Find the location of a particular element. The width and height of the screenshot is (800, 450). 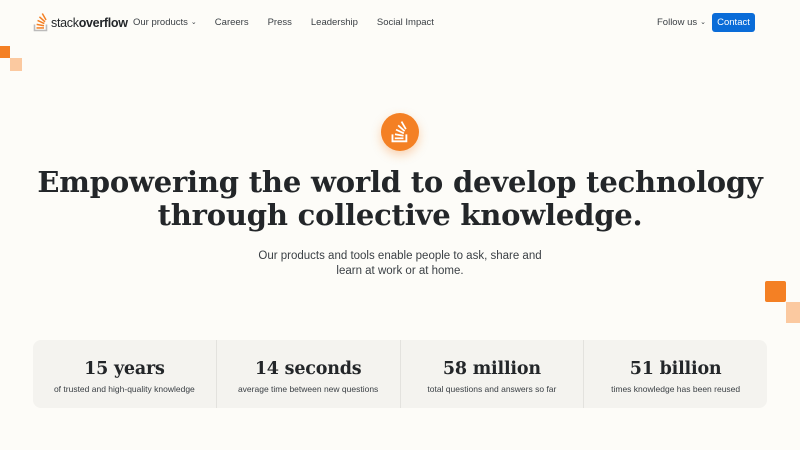

nav-our-products: Our products ⌄ is located at coordinates (165, 22).